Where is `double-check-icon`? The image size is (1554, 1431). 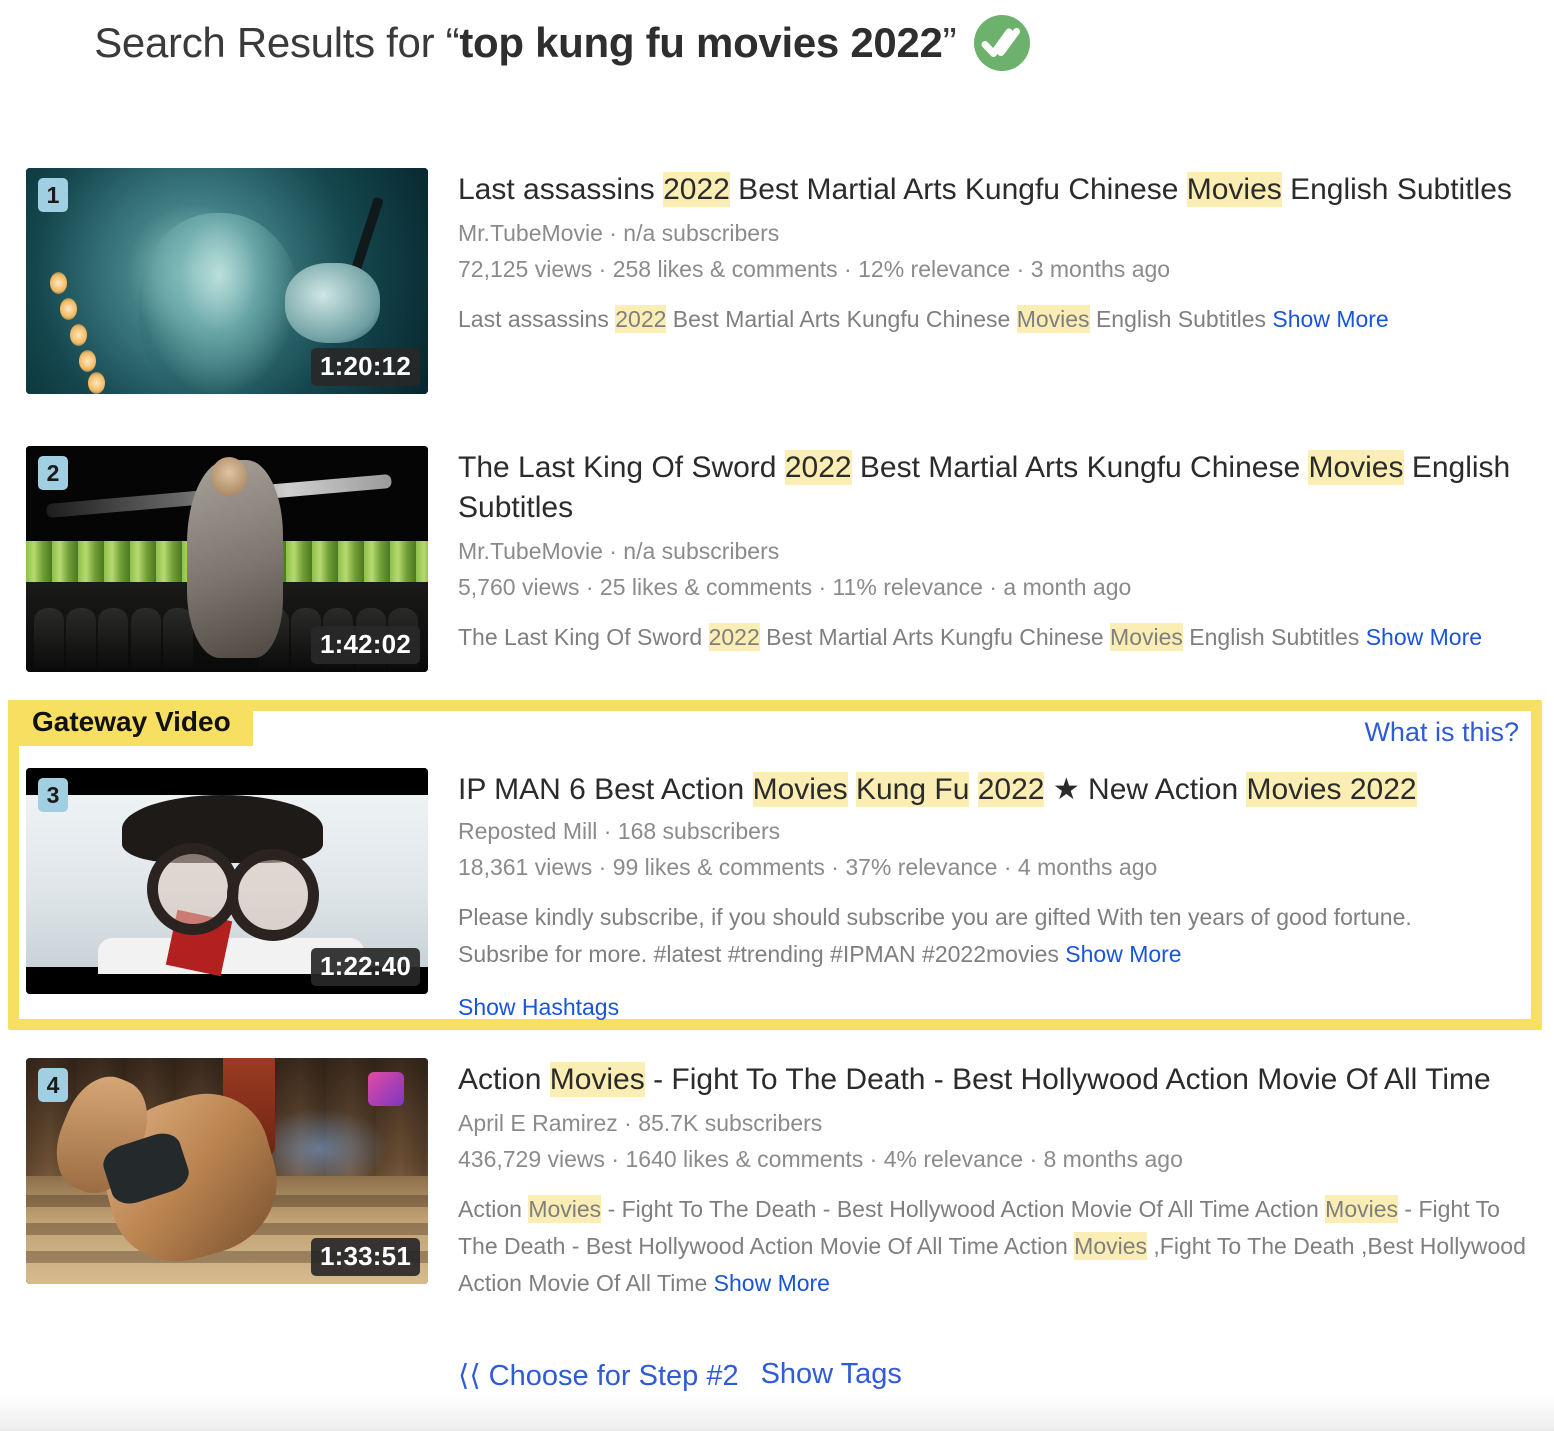 double-check-icon is located at coordinates (1002, 43).